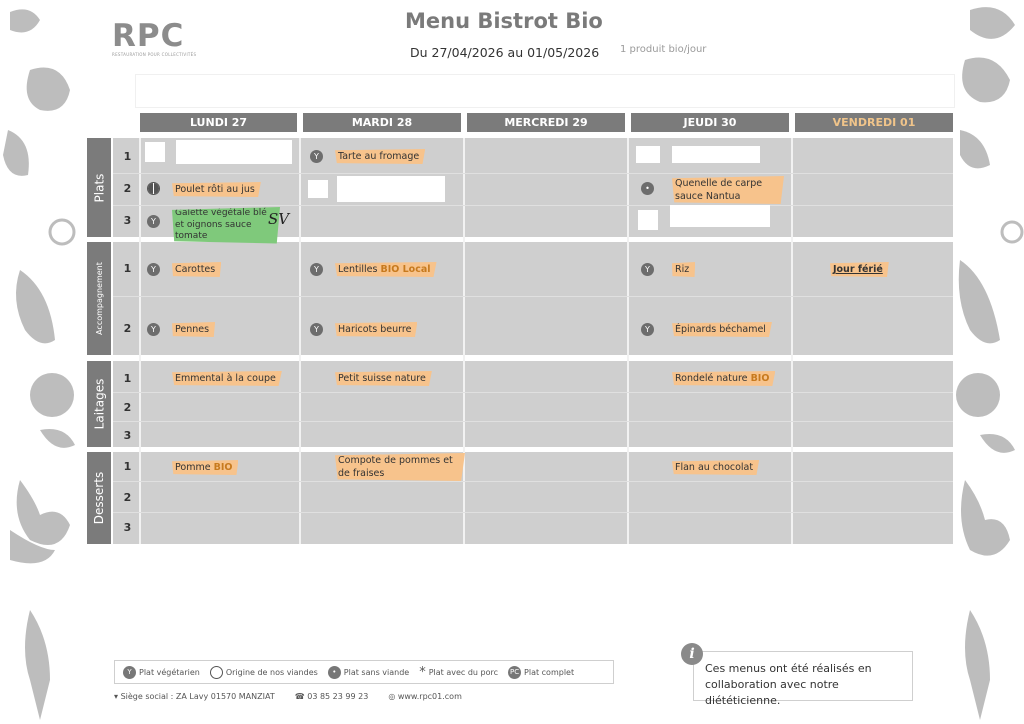 Image resolution: width=1024 pixels, height=724 pixels. Describe the element at coordinates (716, 467) in the screenshot. I see `menu-item: Flan au chocolat` at that location.